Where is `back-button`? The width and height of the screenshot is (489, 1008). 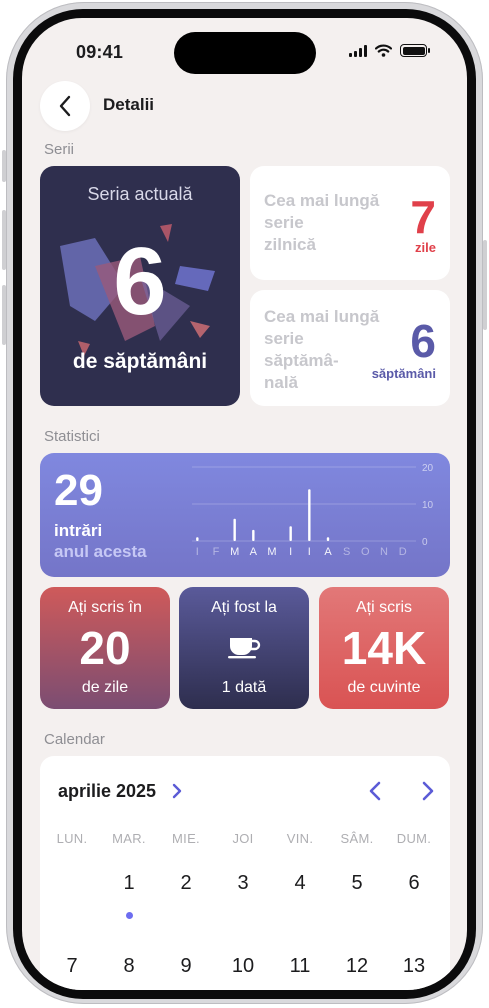
back-button is located at coordinates (65, 106).